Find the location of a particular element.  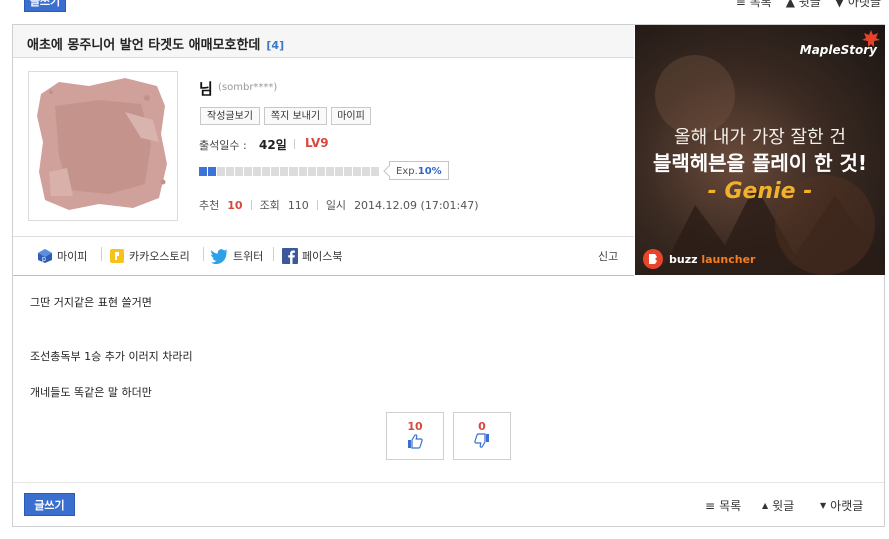

list-icon: ≡ is located at coordinates (710, 505).